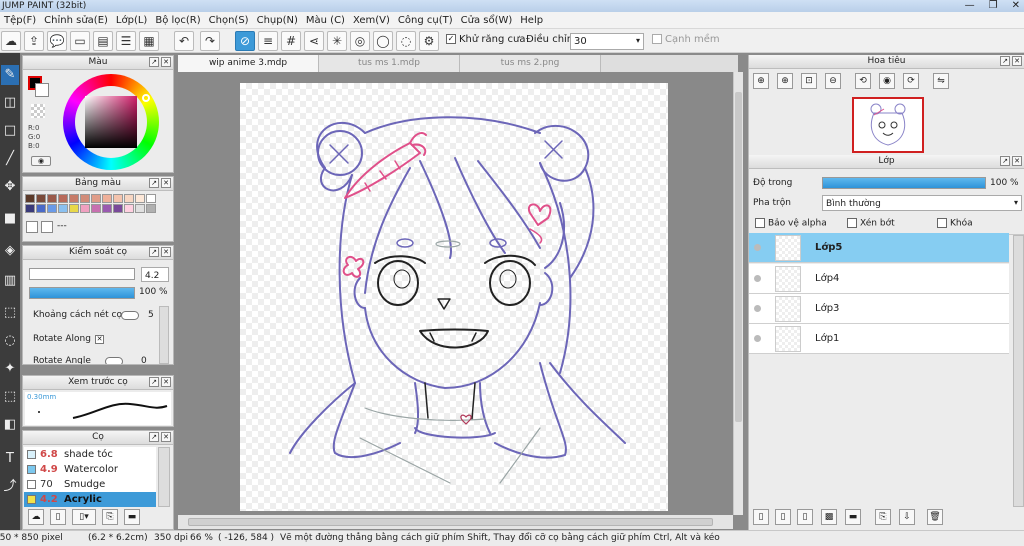 The width and height of the screenshot is (1024, 546). I want to click on background-color-swatch, so click(42, 90).